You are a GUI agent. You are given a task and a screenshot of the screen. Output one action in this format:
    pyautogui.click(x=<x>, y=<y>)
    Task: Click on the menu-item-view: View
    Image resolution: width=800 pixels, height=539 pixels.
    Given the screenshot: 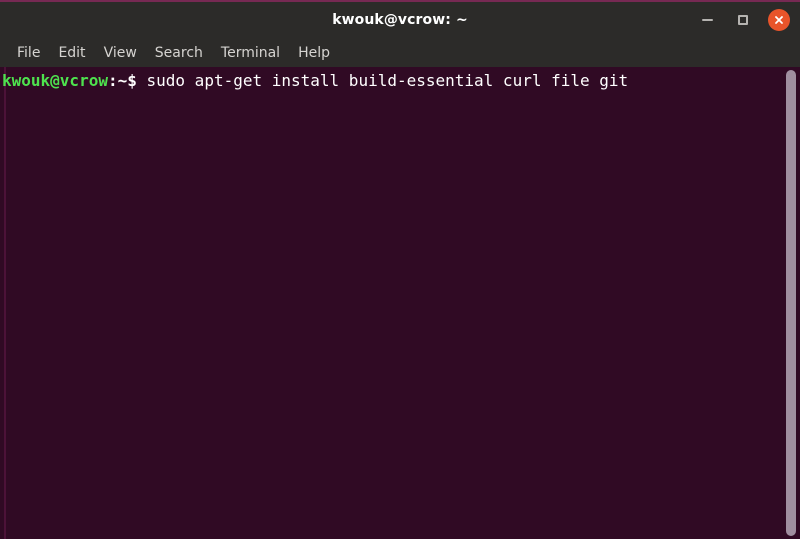 What is the action you would take?
    pyautogui.click(x=120, y=53)
    